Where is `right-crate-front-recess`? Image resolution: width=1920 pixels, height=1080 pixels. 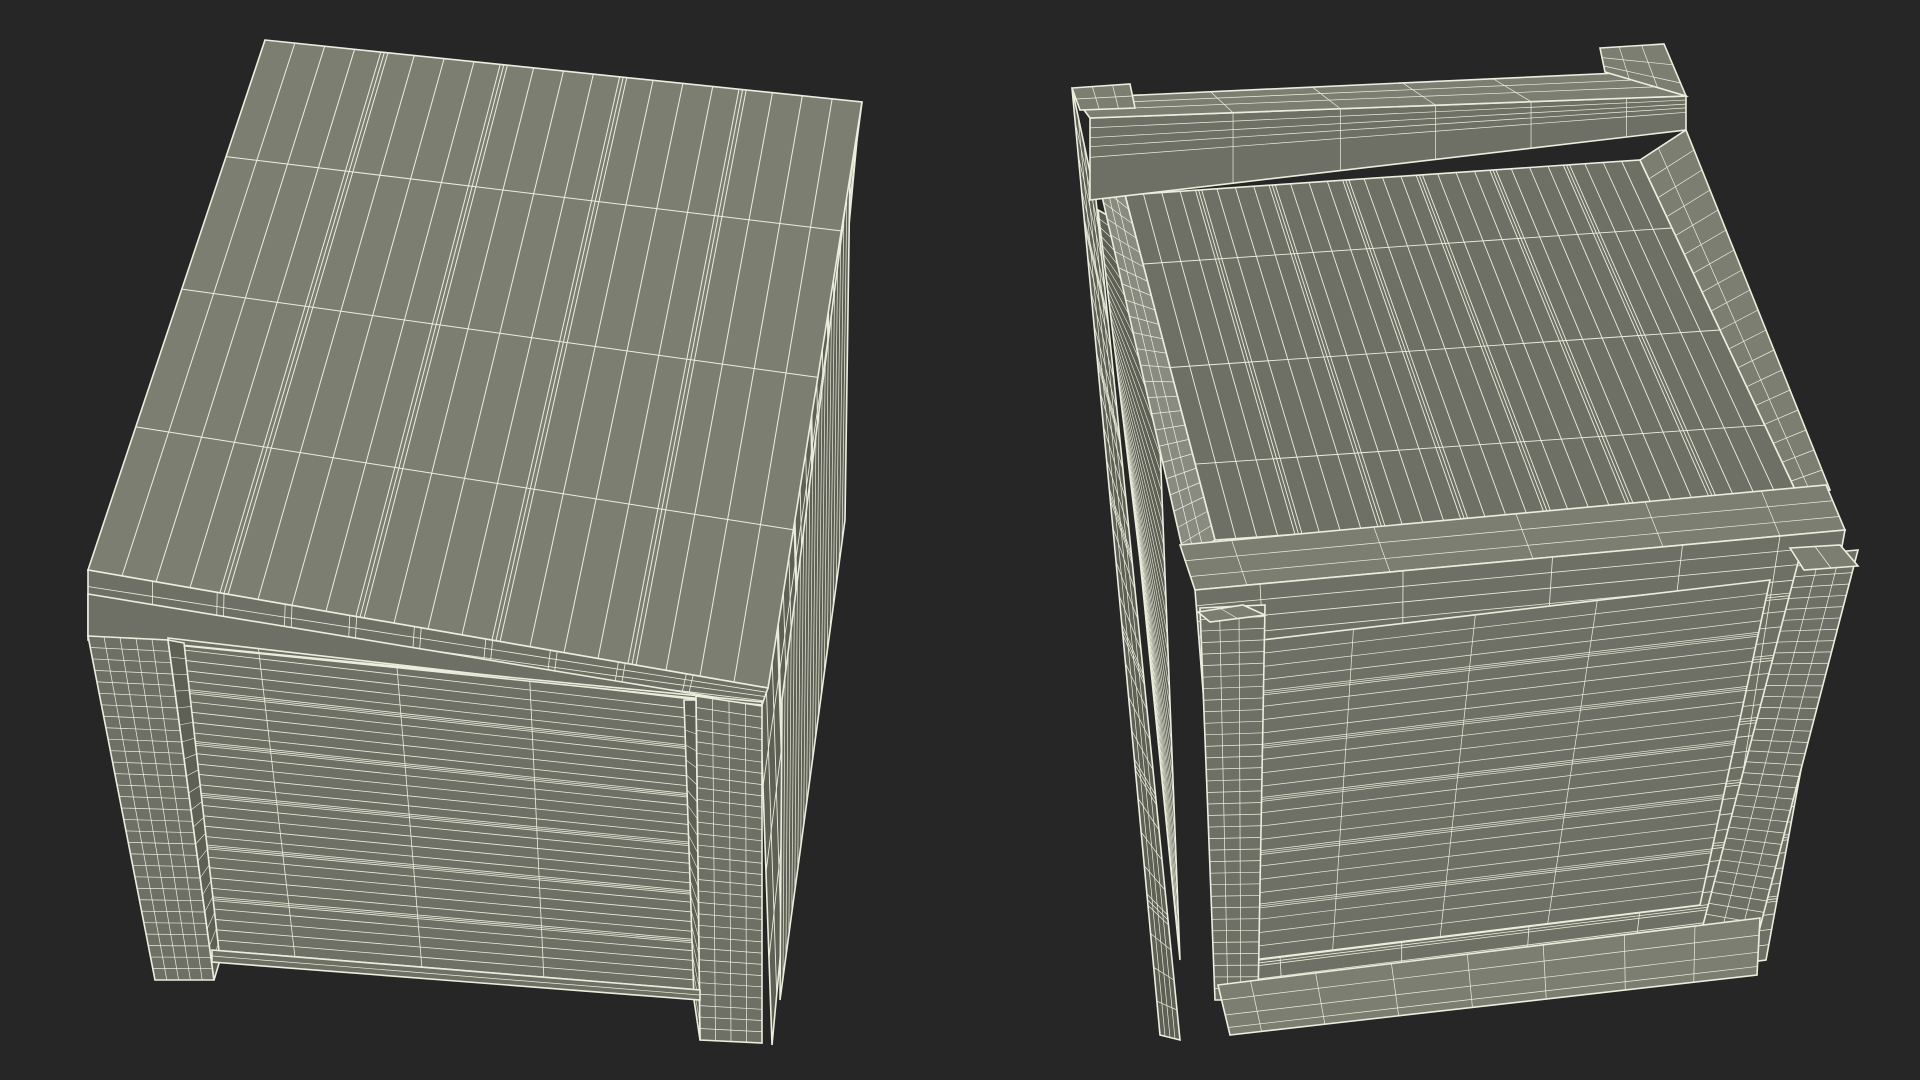
right-crate-front-recess is located at coordinates (1511, 770).